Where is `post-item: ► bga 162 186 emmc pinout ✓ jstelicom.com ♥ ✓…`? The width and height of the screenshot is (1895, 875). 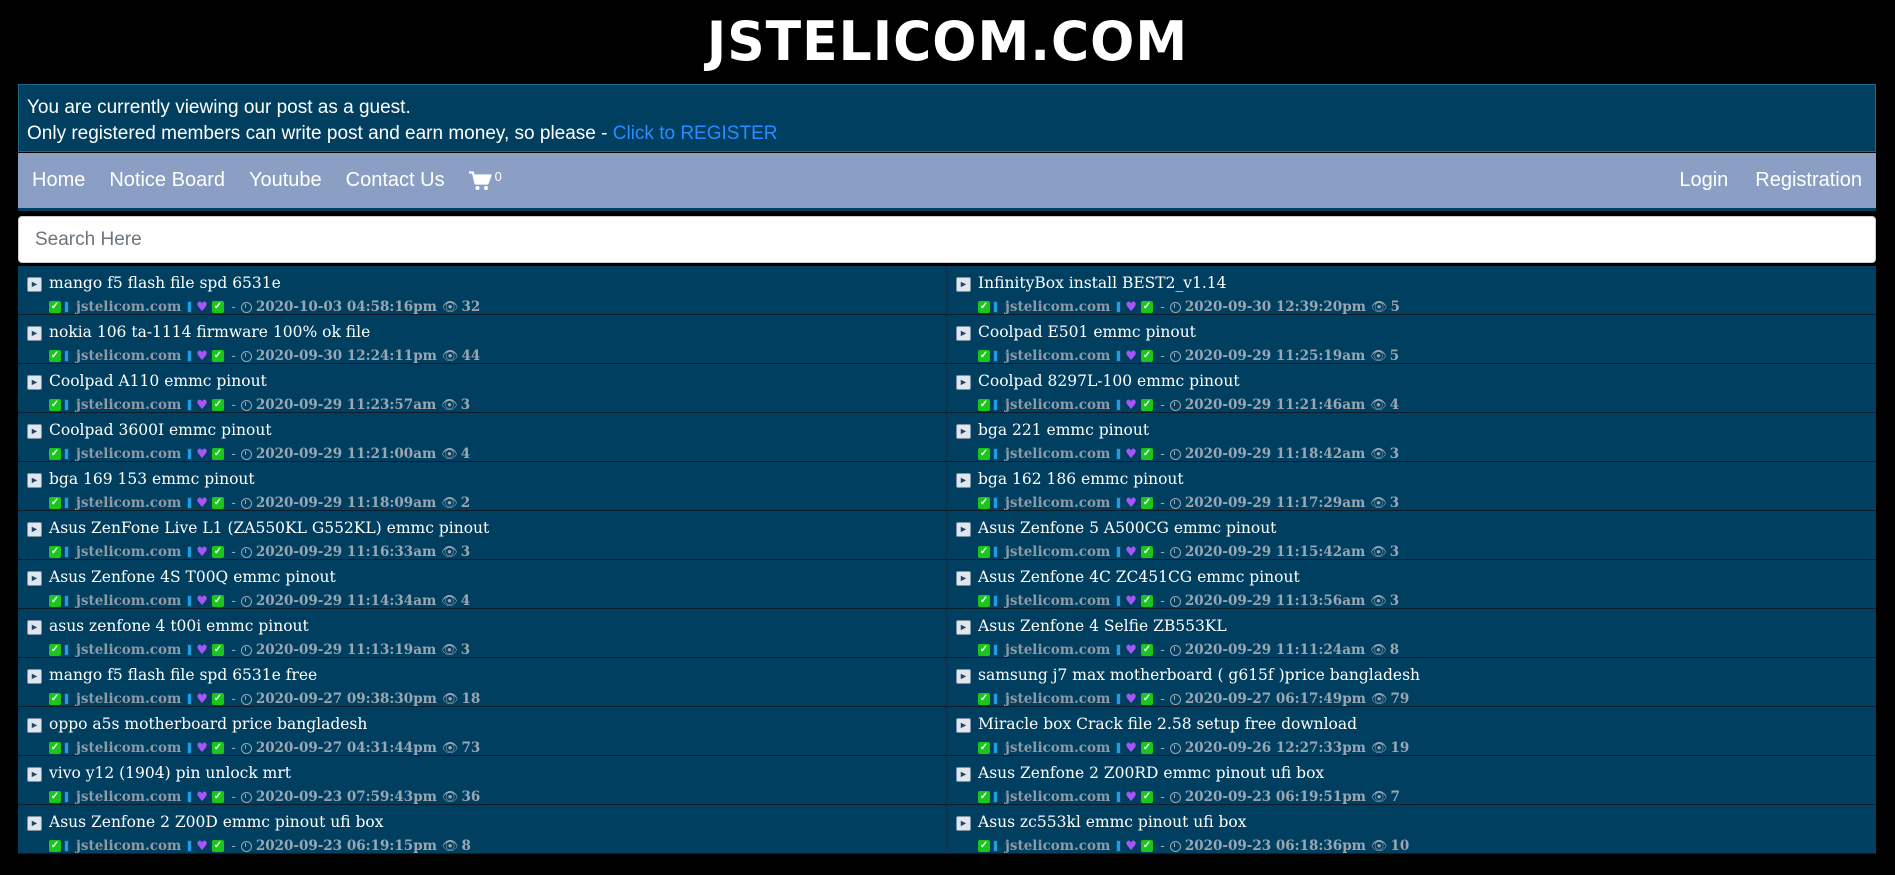 post-item: ► bga 162 186 emmc pinout ✓ jstelicom.com ♥ ✓… is located at coordinates (1411, 486).